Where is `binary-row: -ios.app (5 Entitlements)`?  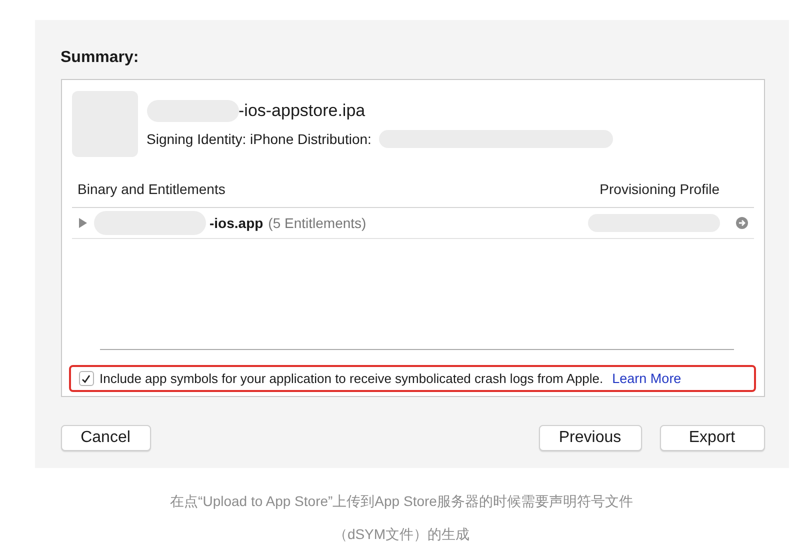 binary-row: -ios.app (5 Entitlements) is located at coordinates (413, 223).